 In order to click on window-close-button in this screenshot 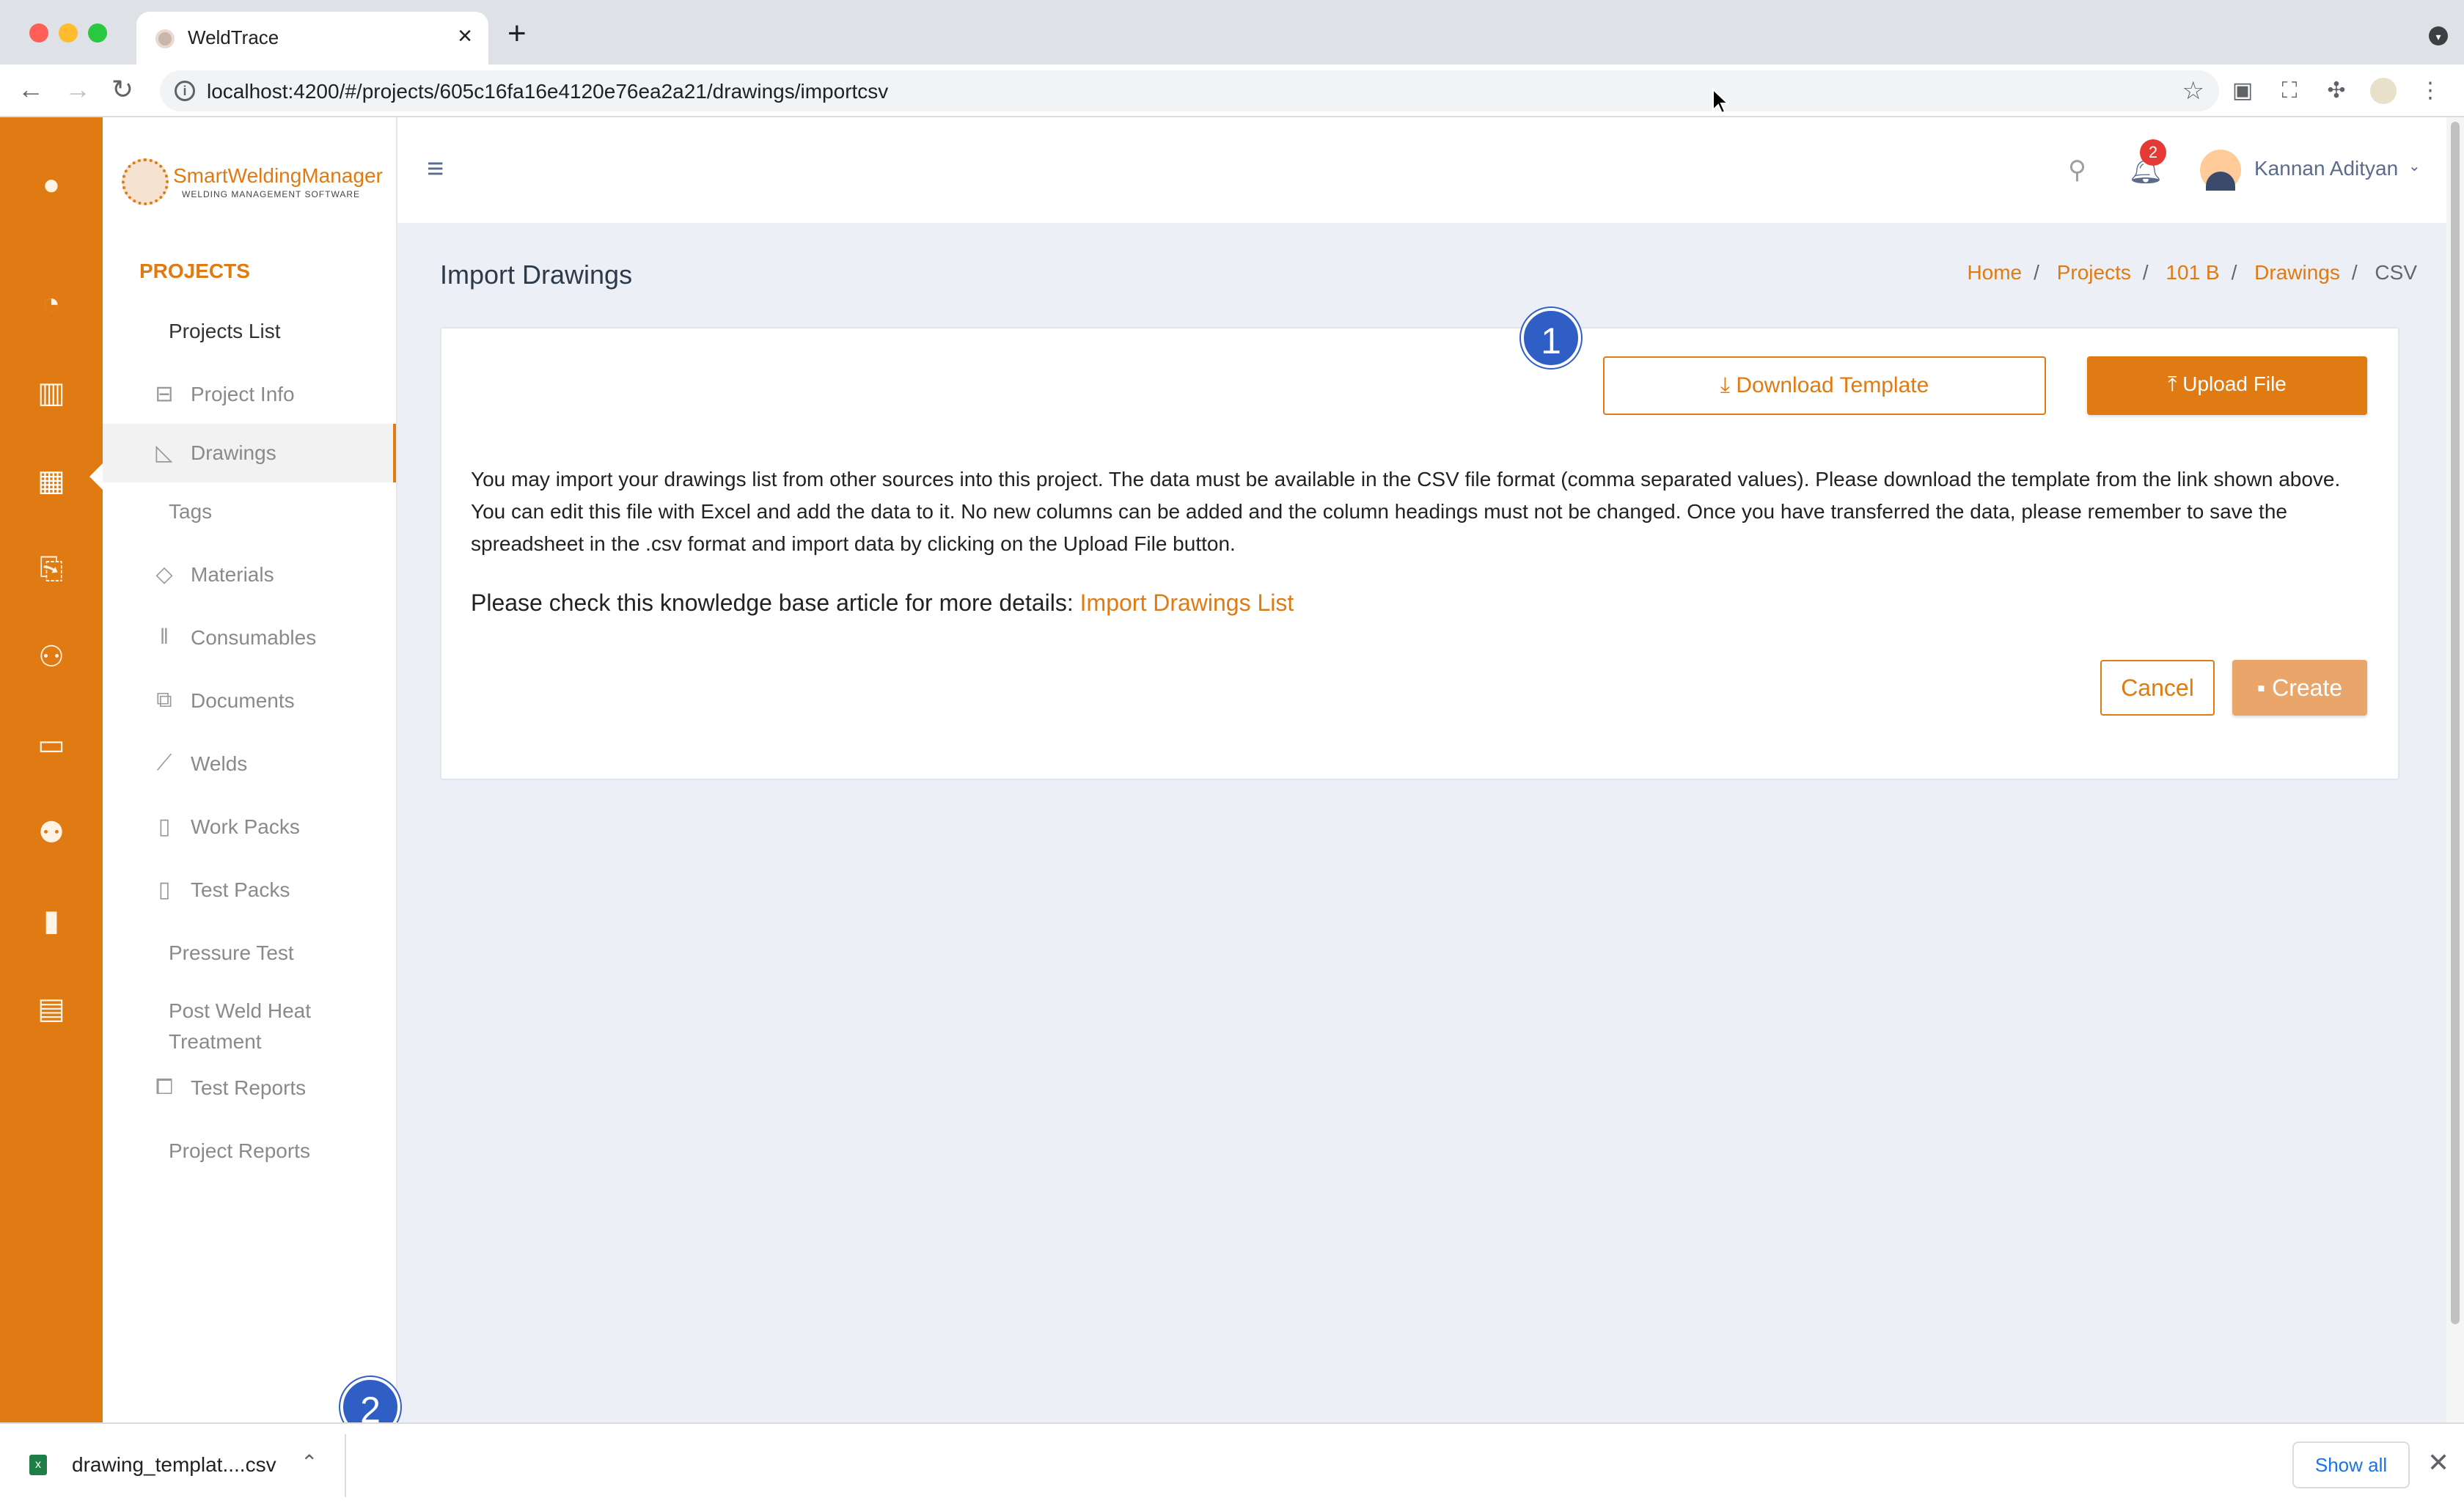, I will do `click(38, 33)`.